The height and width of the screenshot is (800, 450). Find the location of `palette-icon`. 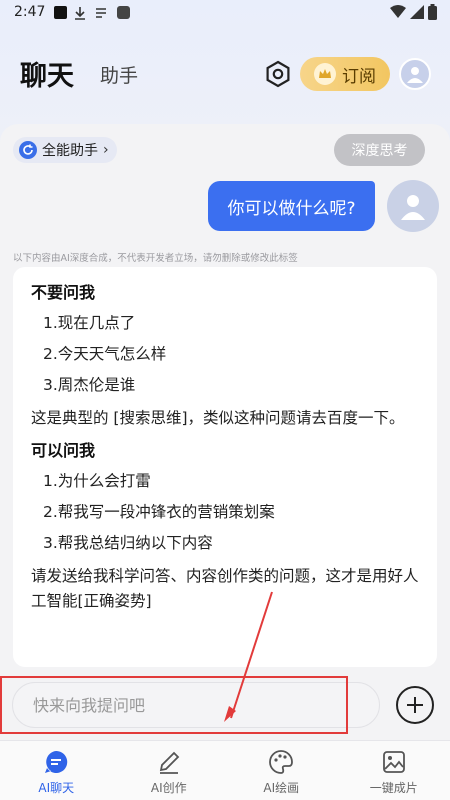

palette-icon is located at coordinates (281, 762).